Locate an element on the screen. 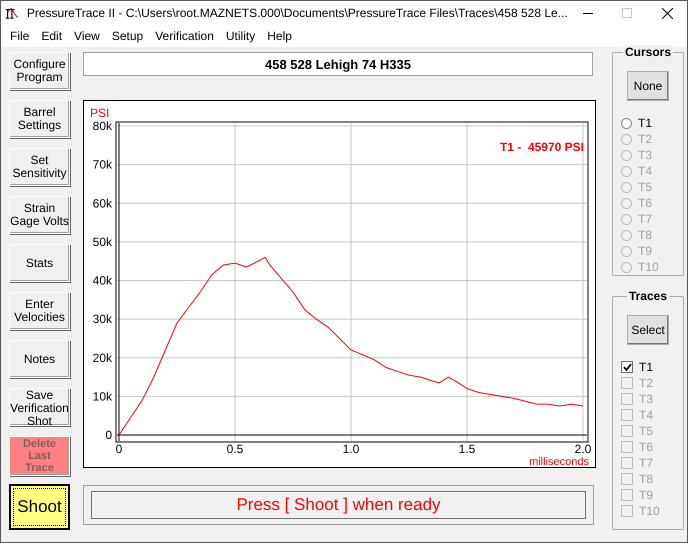 This screenshot has width=688, height=543. side-button: Stats is located at coordinates (39, 263).